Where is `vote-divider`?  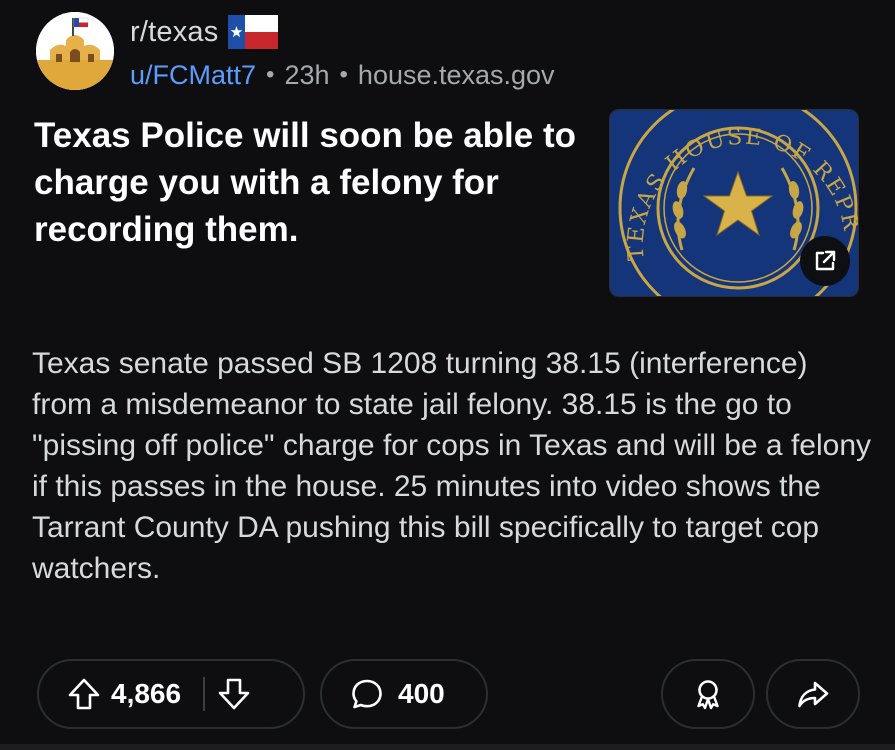 vote-divider is located at coordinates (204, 694).